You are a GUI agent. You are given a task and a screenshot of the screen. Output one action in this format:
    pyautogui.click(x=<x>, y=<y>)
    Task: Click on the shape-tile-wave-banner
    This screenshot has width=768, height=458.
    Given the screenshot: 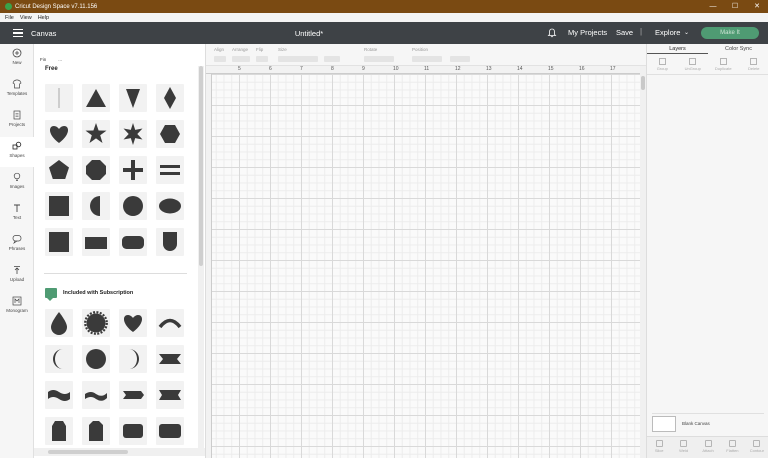 What is the action you would take?
    pyautogui.click(x=59, y=395)
    